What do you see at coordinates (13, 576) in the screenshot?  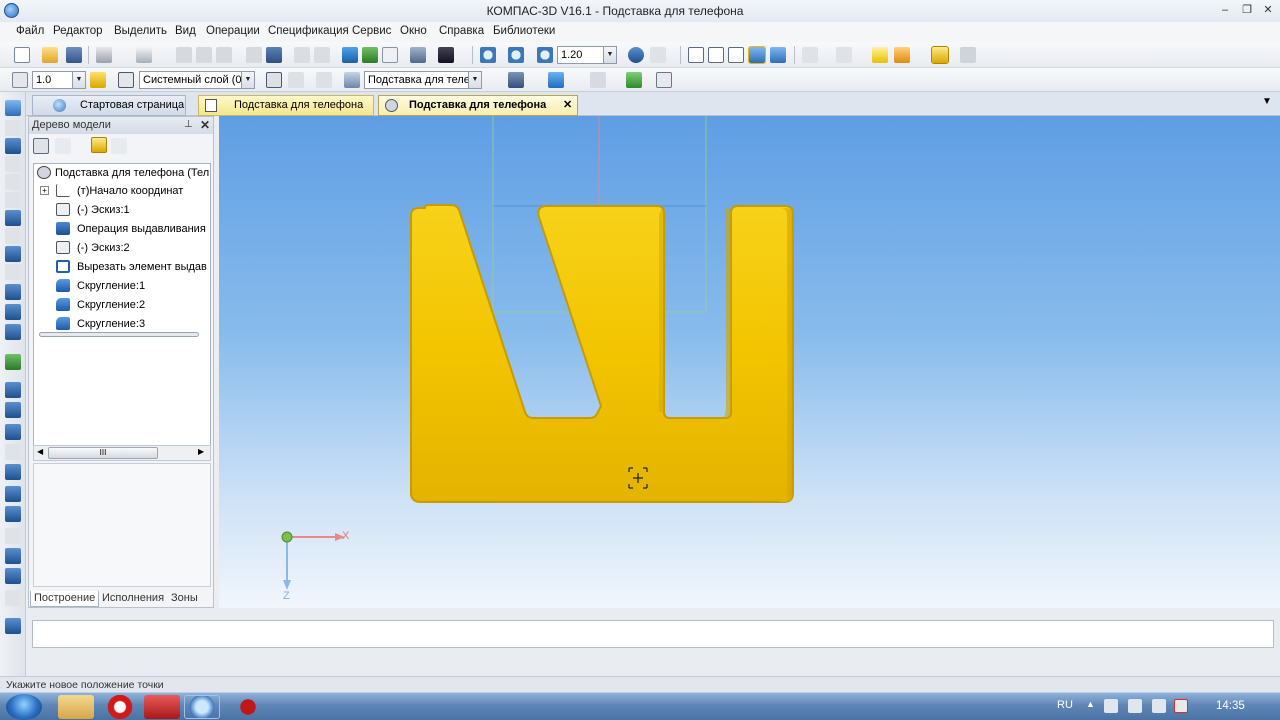 I see `mates-icon` at bounding box center [13, 576].